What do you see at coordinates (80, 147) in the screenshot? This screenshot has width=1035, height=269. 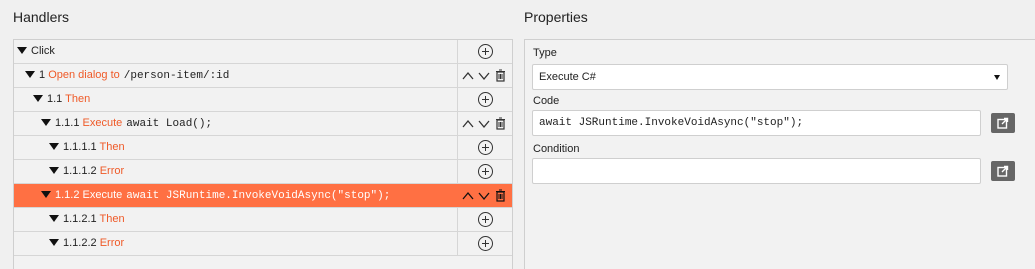 I see `step-number: 1.1.1.1` at bounding box center [80, 147].